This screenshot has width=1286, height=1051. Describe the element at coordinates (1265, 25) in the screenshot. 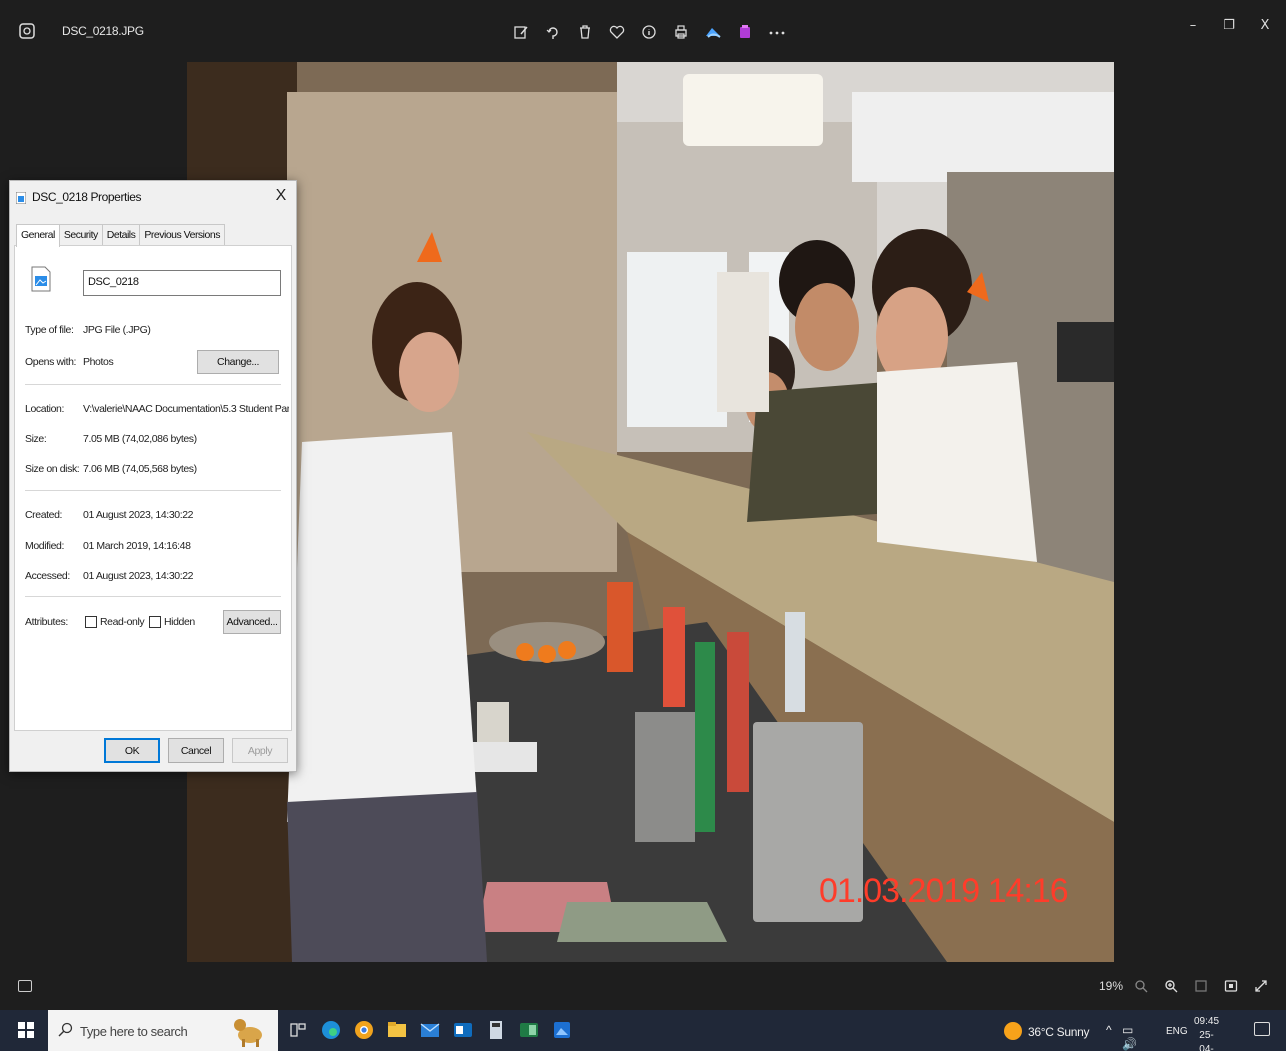

I see `close-button: X` at that location.